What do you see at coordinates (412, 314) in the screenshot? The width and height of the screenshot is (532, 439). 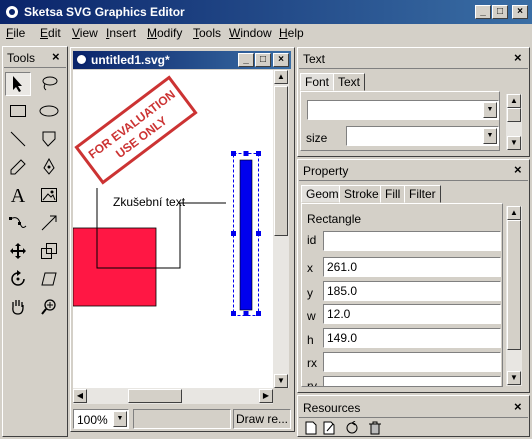 I see `w-field: 12.0` at bounding box center [412, 314].